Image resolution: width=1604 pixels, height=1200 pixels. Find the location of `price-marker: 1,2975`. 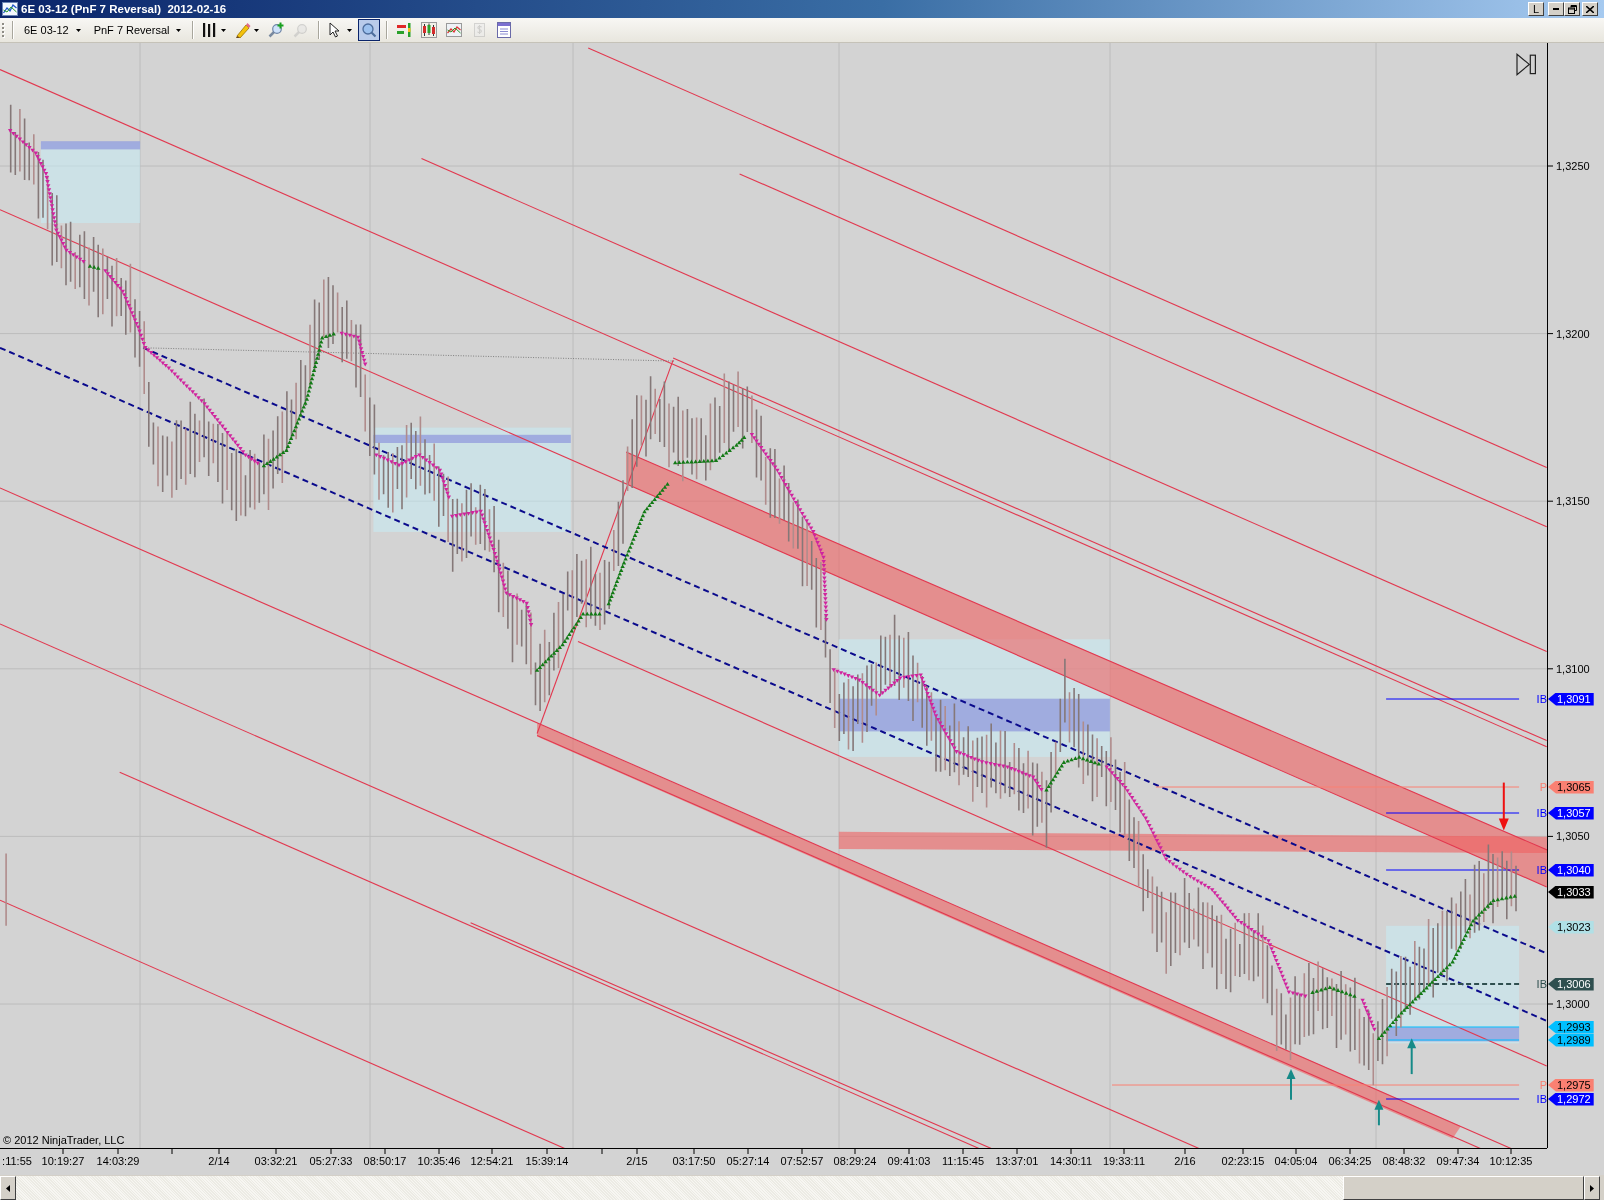

price-marker: 1,2975 is located at coordinates (1571, 1085).